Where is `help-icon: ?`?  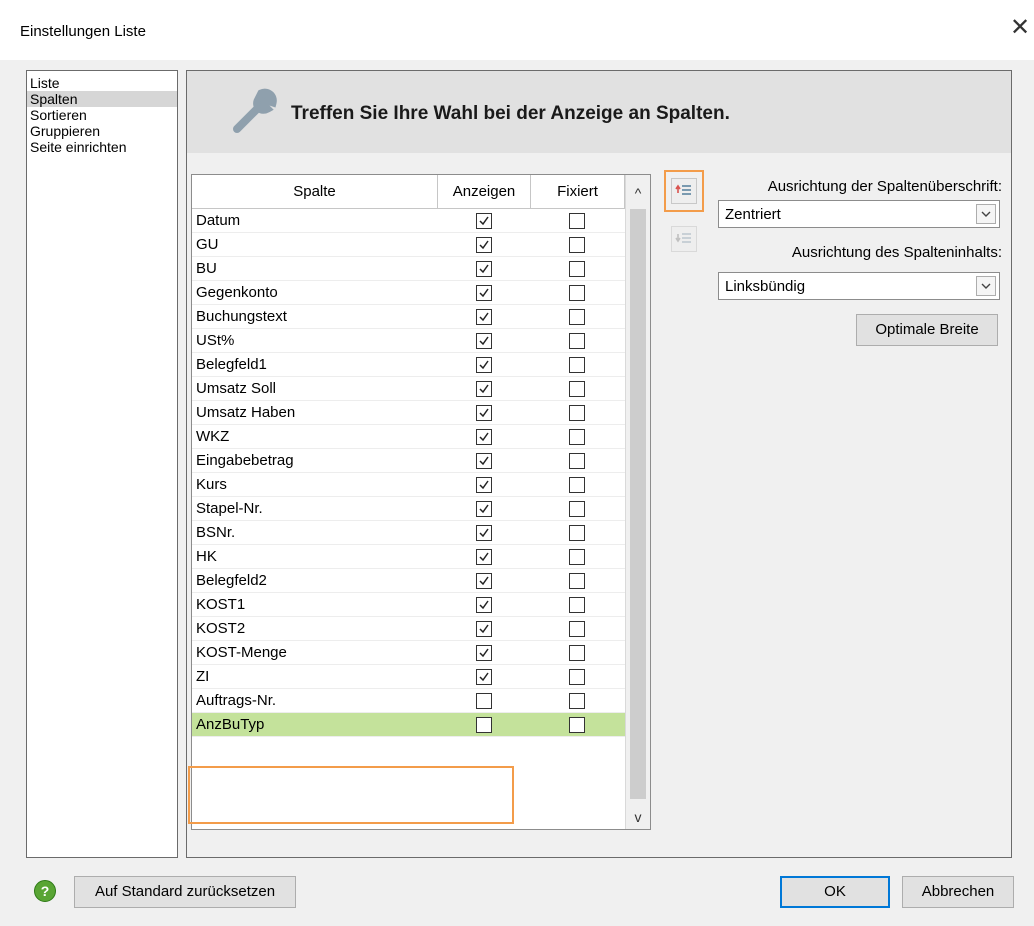
help-icon: ? is located at coordinates (45, 891).